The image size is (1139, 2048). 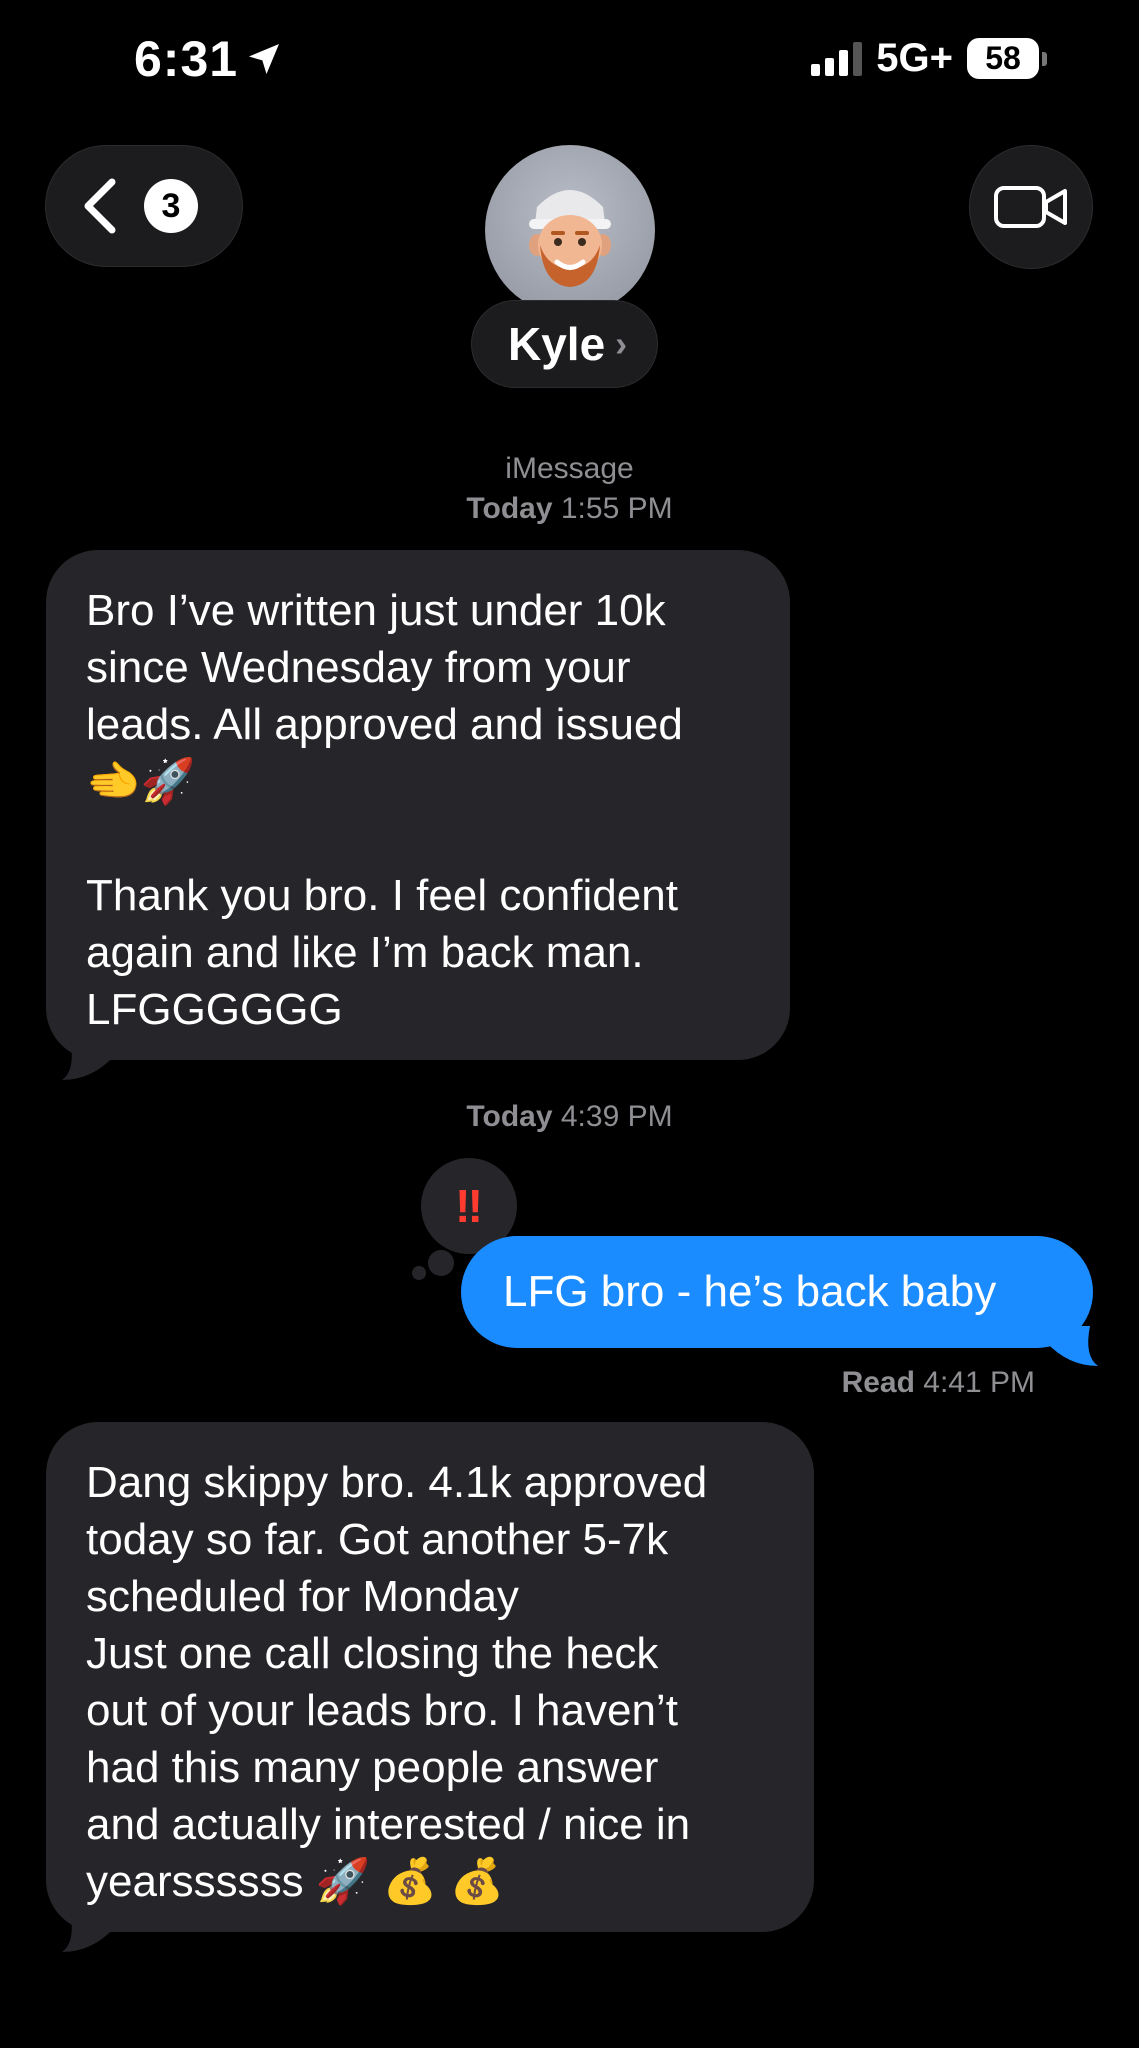 I want to click on timestamp-2: Today 4:39 PM, so click(x=569, y=1117).